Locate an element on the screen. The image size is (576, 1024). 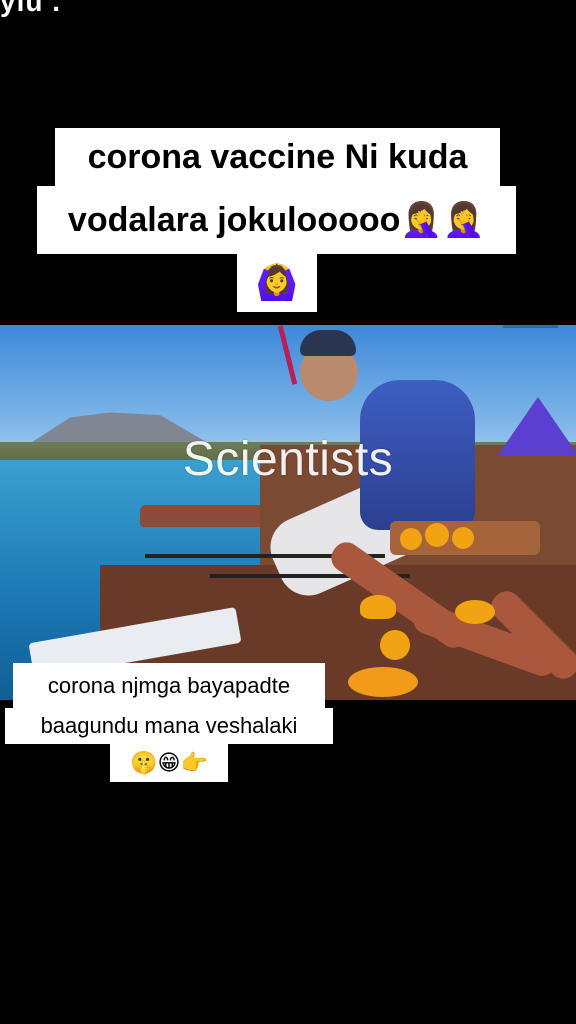
caption-top-line1-text: corona vaccine Ni kuda is located at coordinates (277, 156).